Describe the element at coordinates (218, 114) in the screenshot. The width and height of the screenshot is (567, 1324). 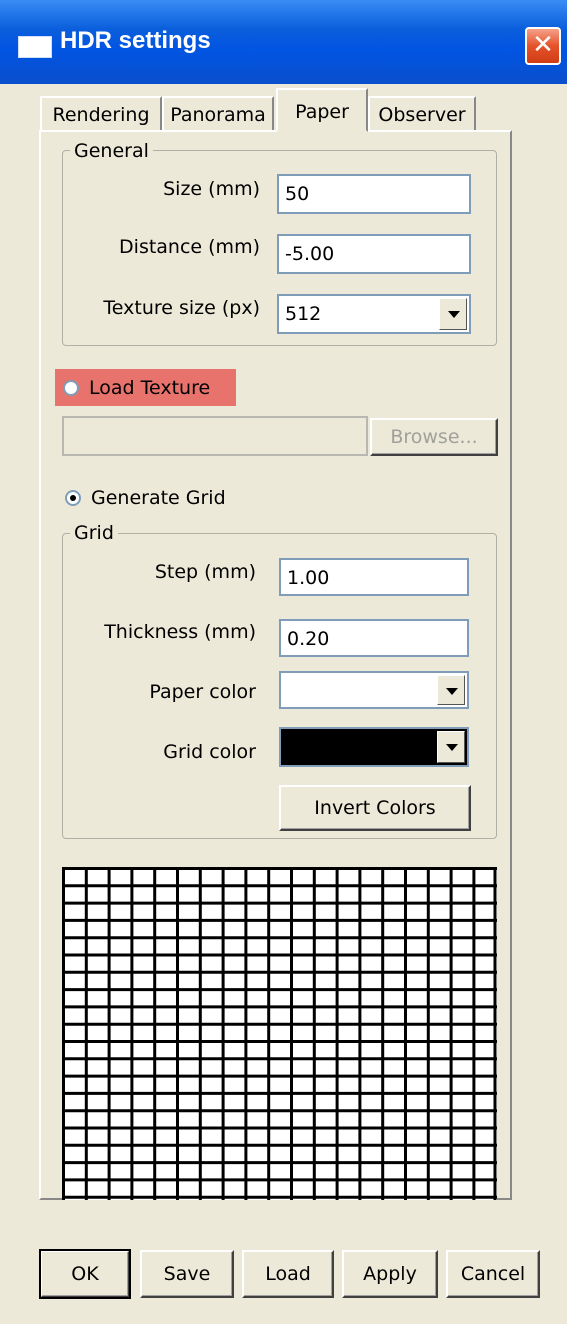
I see `tab-panorama: Panorama` at that location.